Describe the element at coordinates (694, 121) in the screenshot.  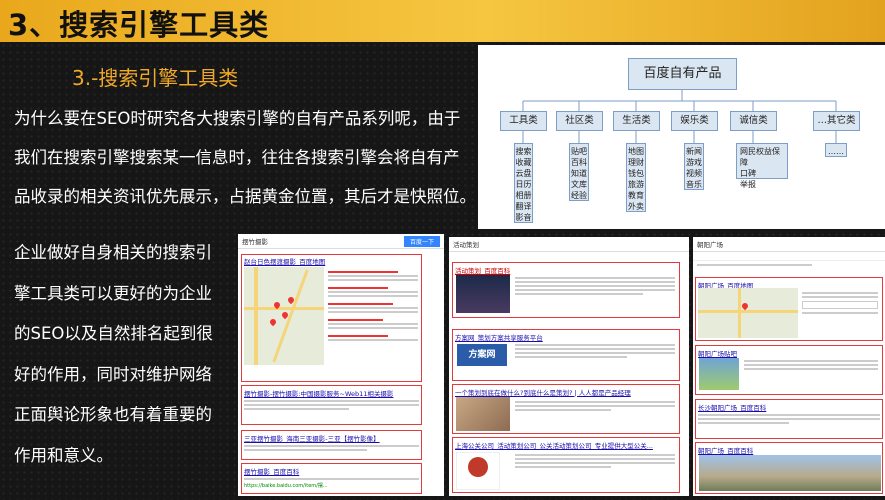
I see `category-entertainment: 娱乐类` at that location.